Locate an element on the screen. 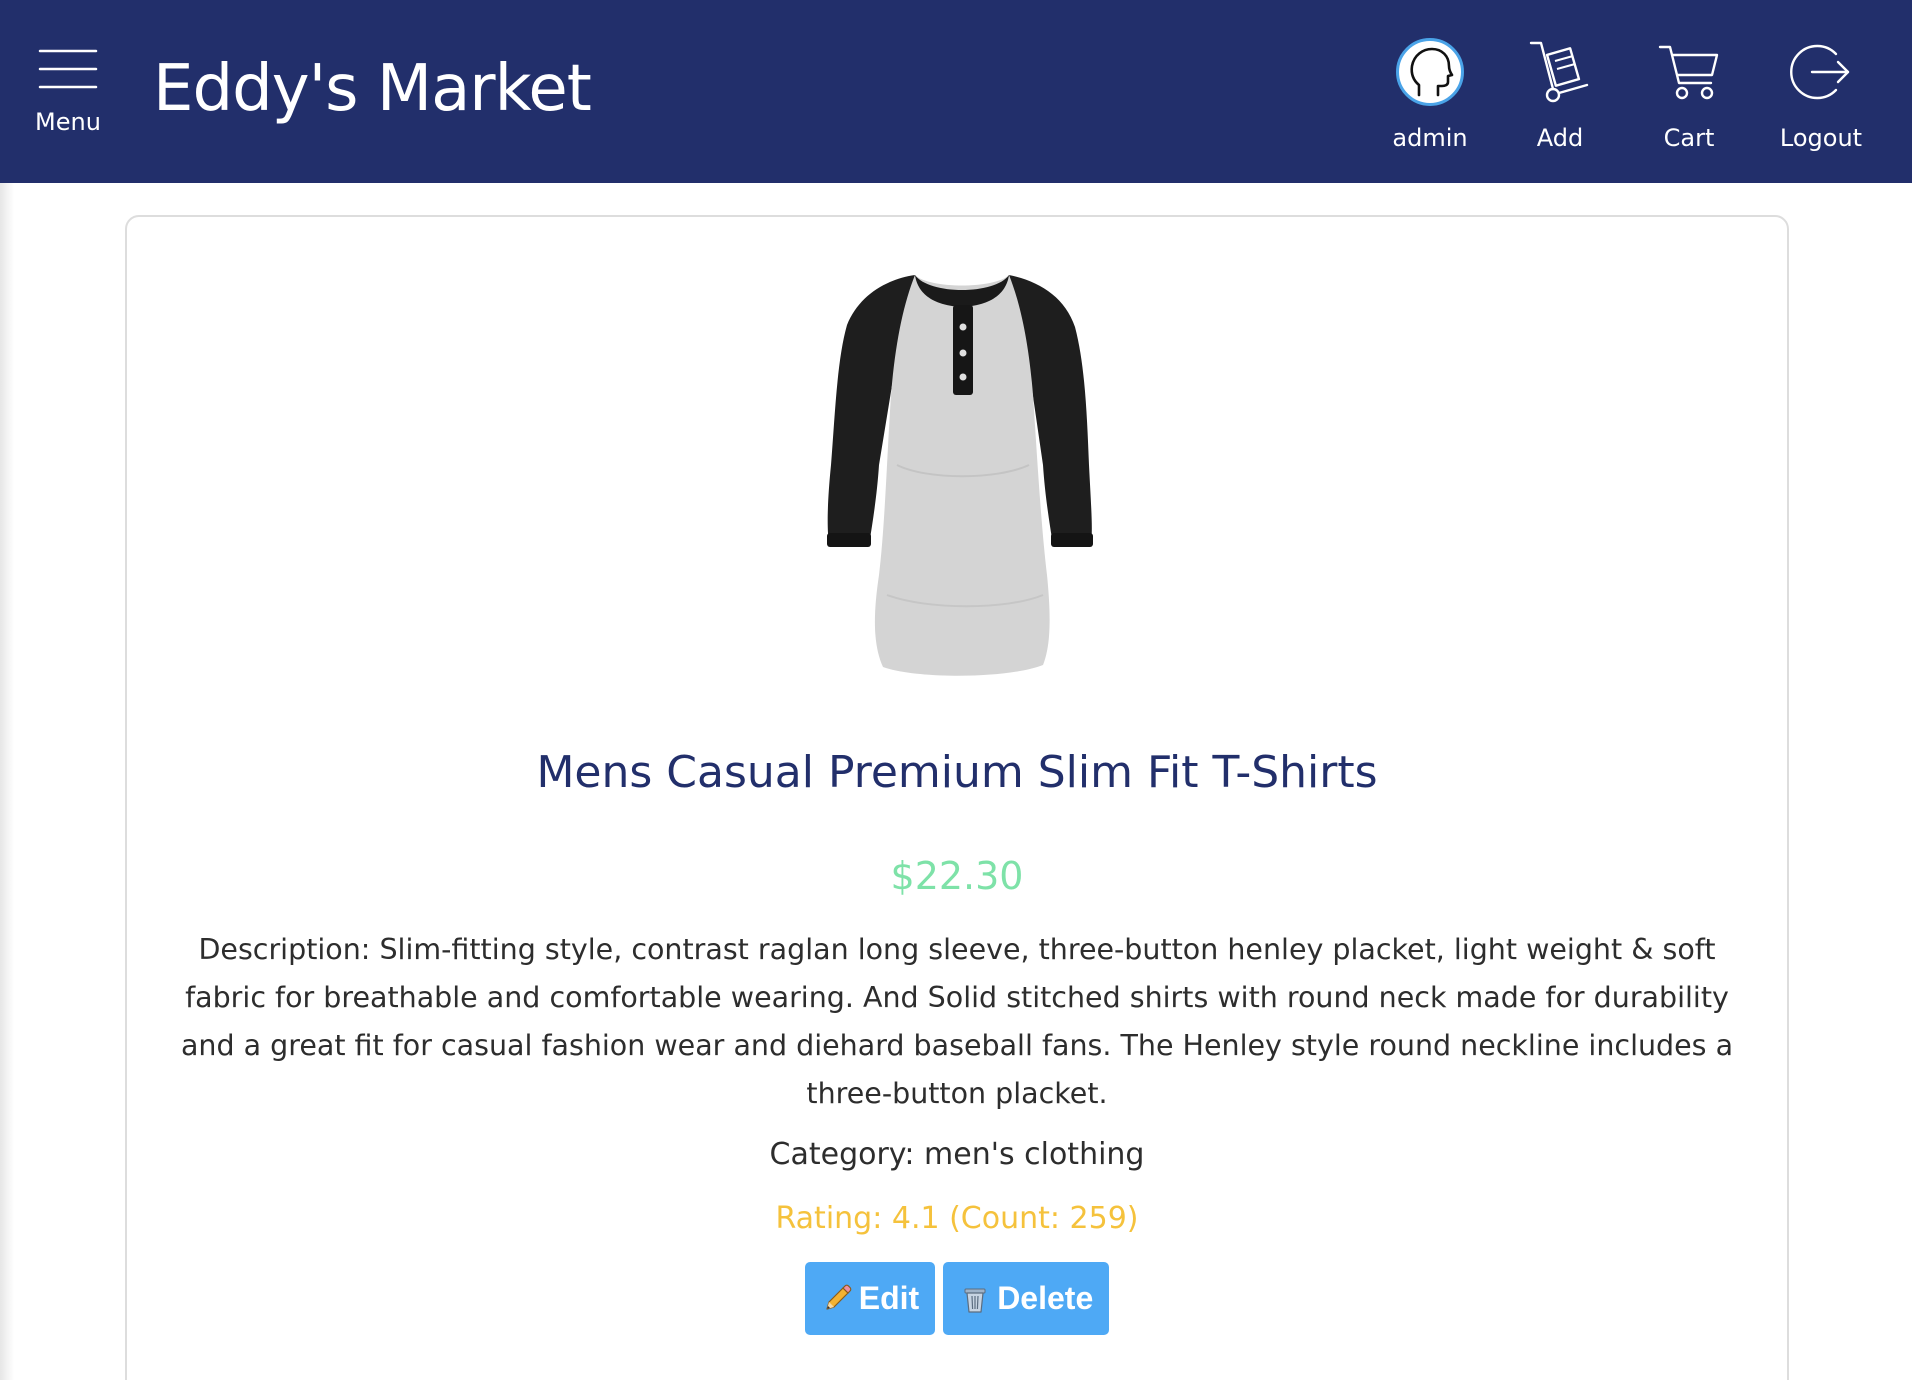  product-category: Category: men's clothing is located at coordinates (957, 1154).